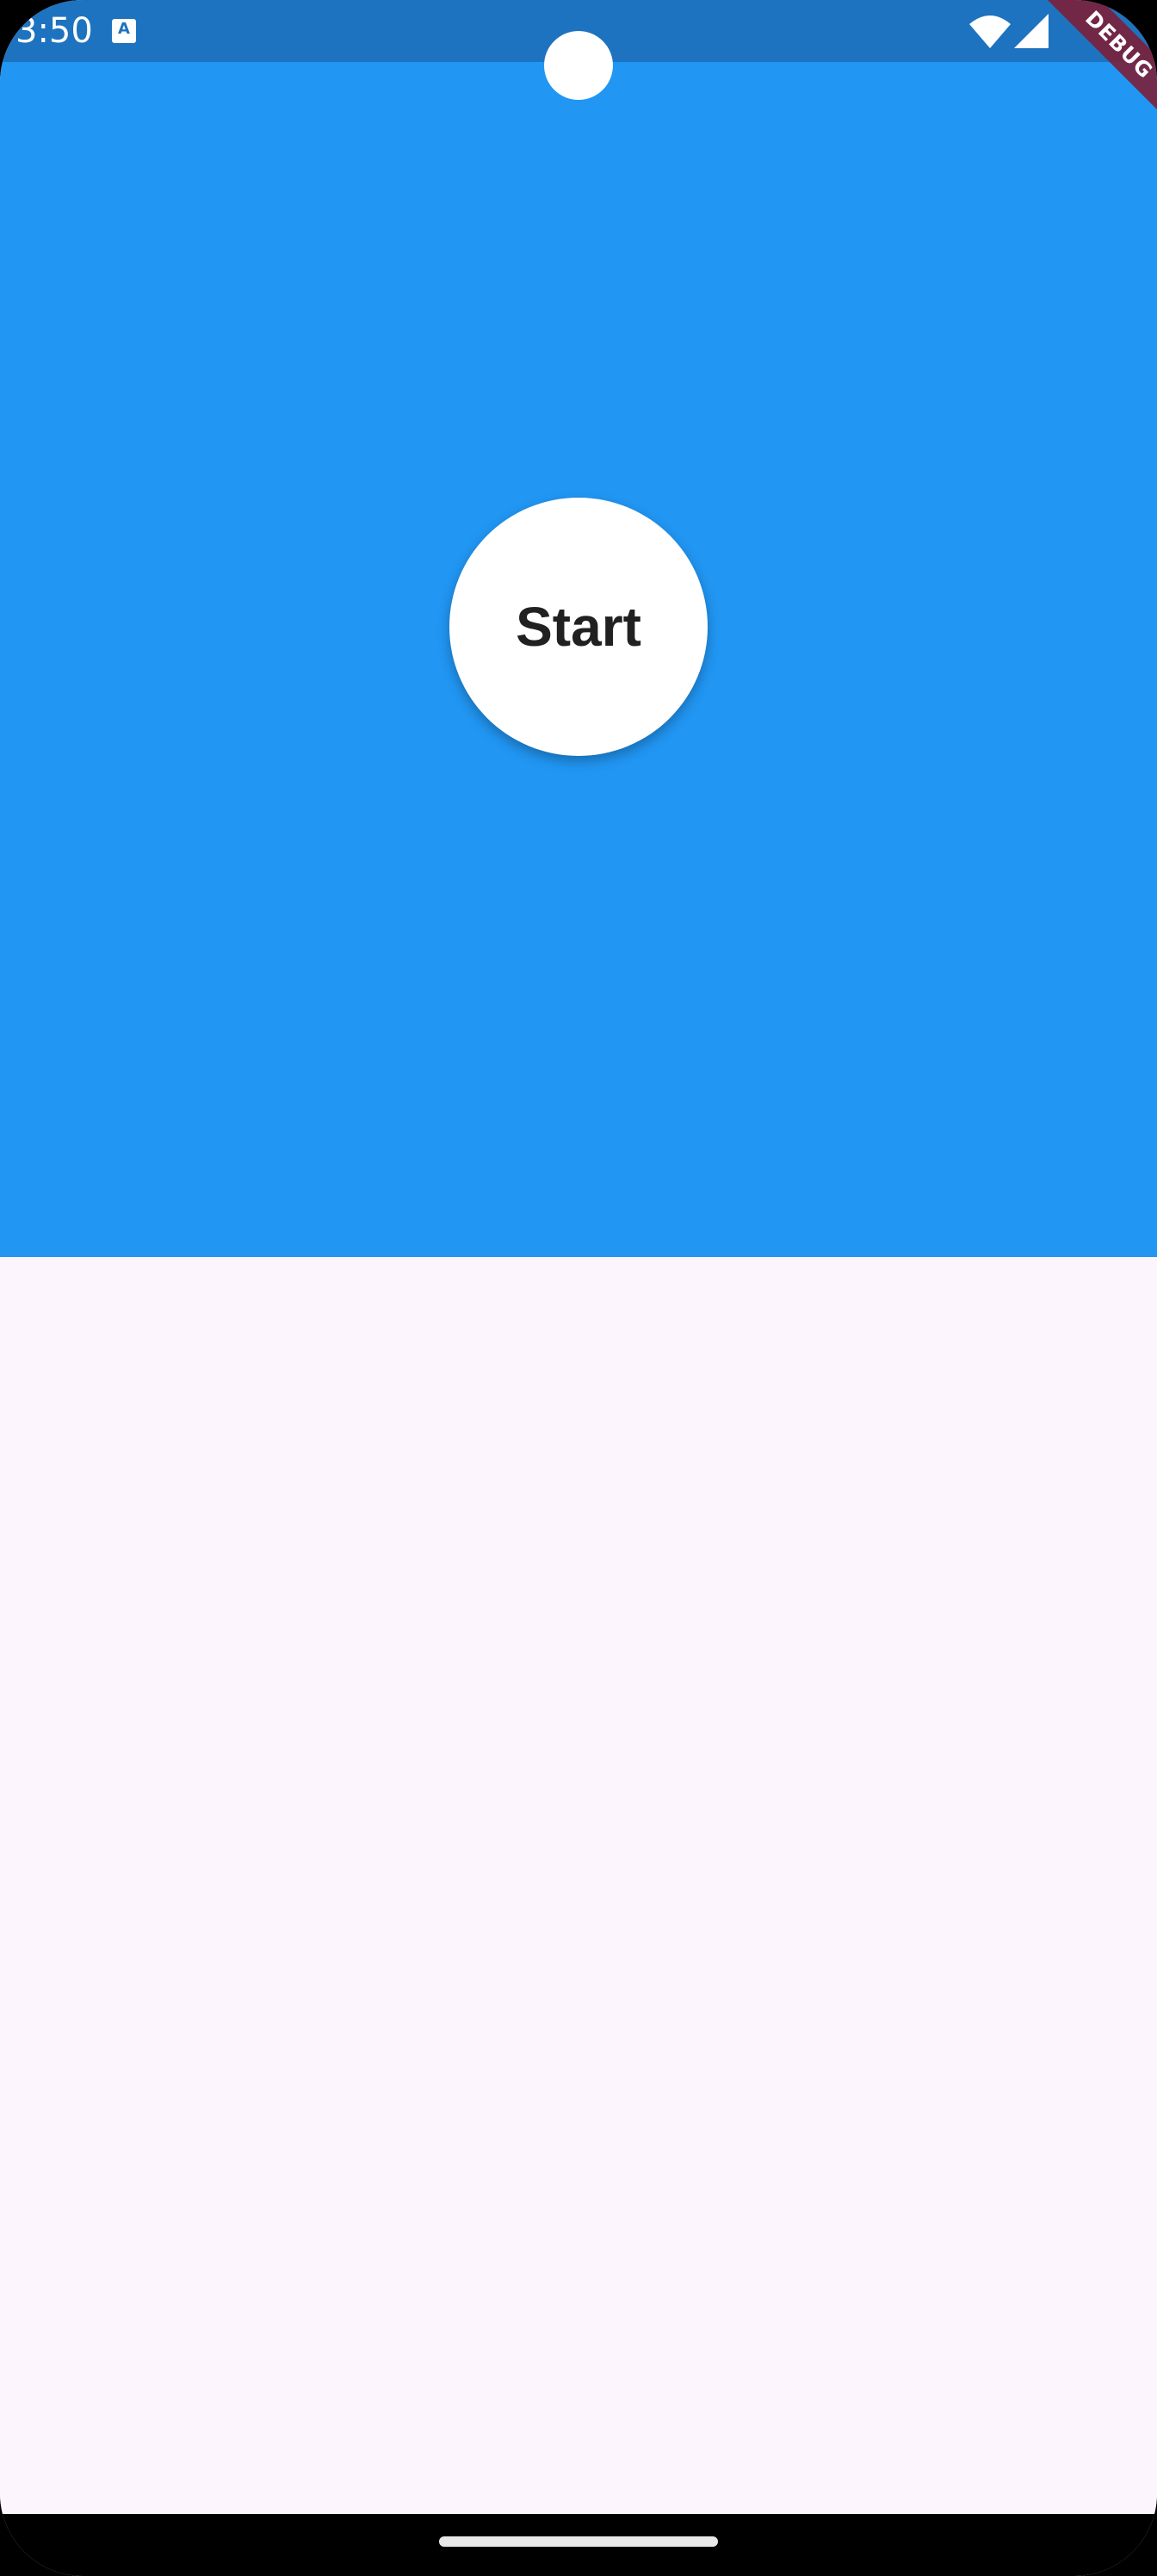  What do you see at coordinates (990, 32) in the screenshot?
I see `wifi-icon` at bounding box center [990, 32].